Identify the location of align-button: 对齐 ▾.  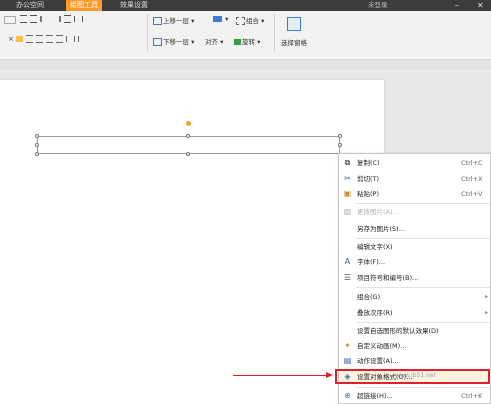
(214, 41).